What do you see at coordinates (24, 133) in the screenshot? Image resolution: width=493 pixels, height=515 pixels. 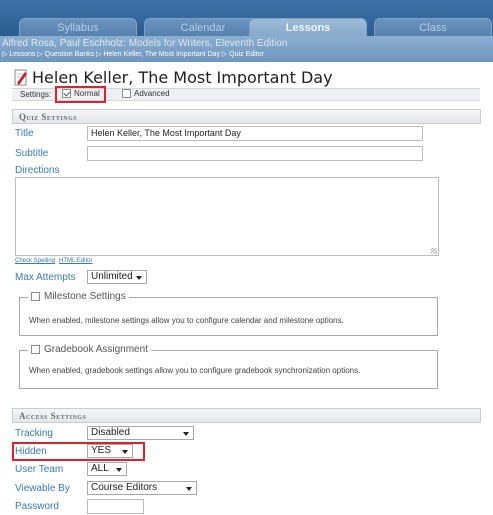 I see `title-label: Title` at bounding box center [24, 133].